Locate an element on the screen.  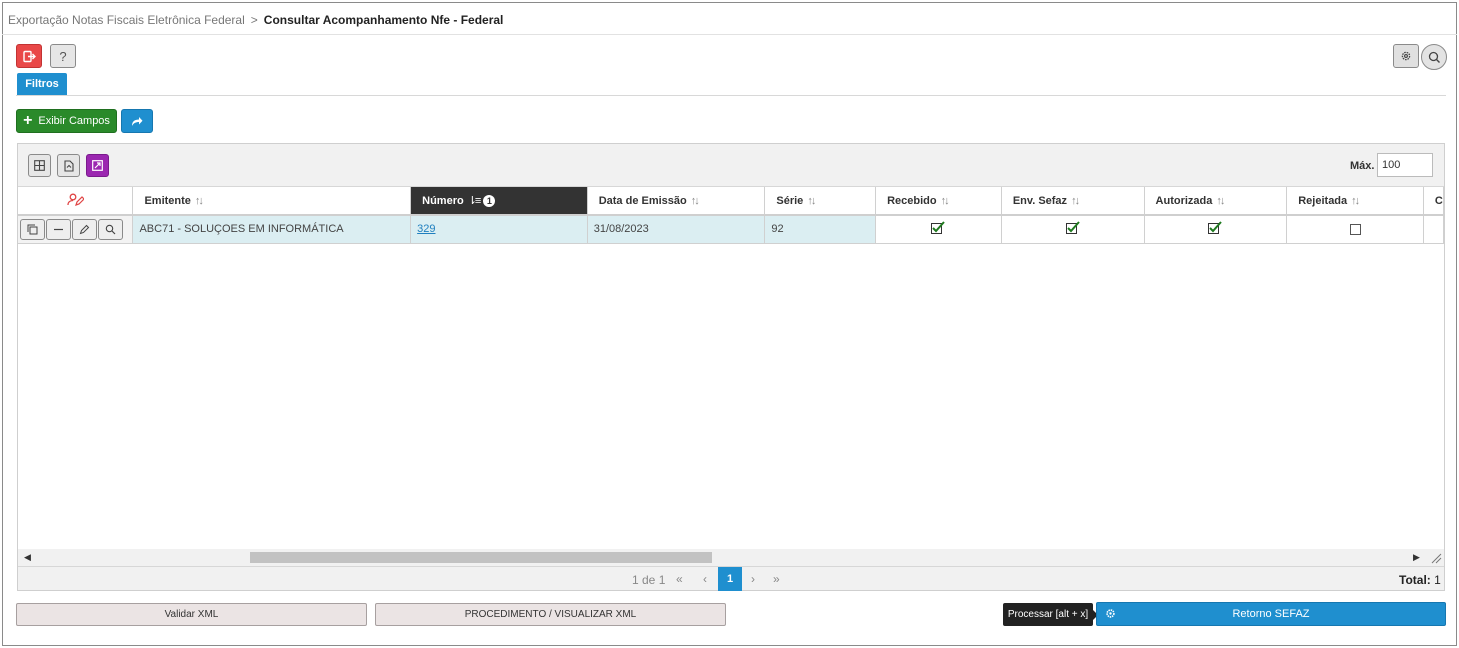
tab-filtros: Filtros is located at coordinates (42, 84).